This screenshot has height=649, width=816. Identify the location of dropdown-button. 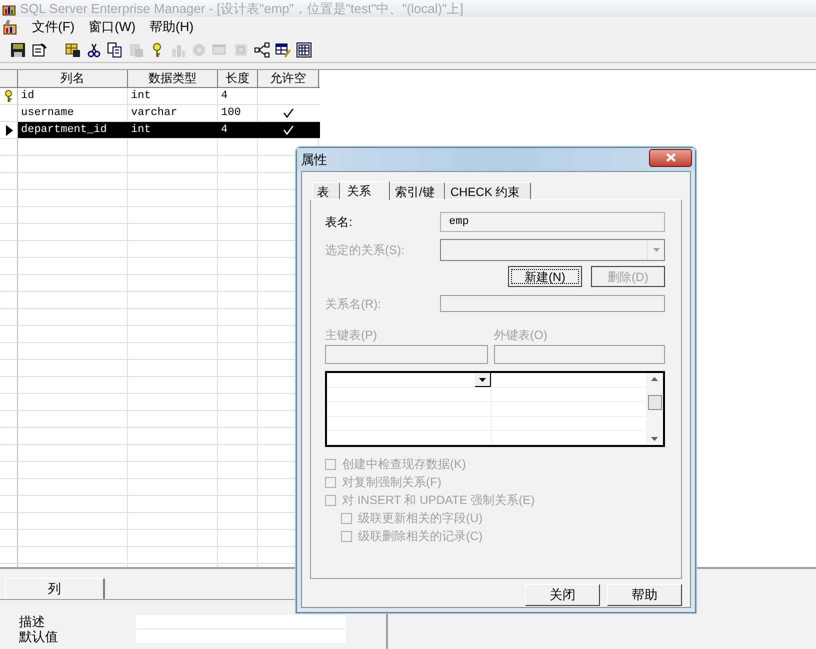
(483, 380).